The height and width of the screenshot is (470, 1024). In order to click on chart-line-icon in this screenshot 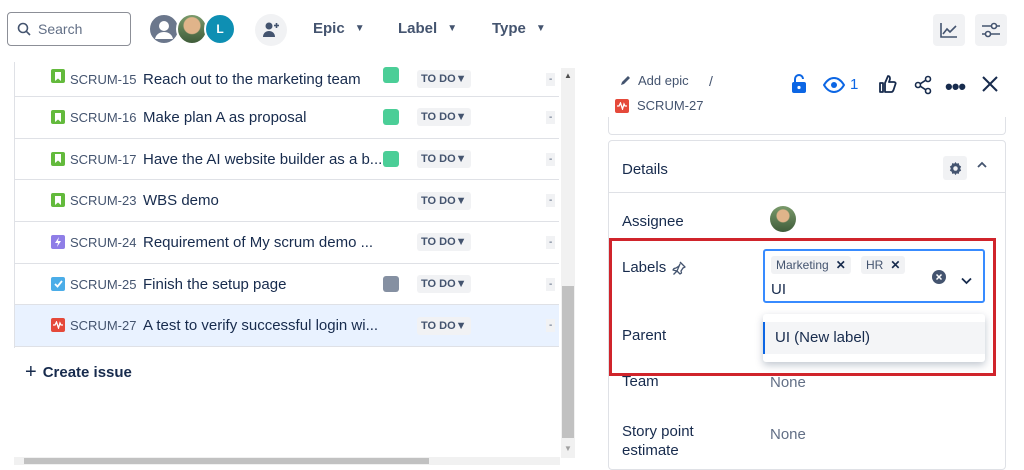, I will do `click(948, 30)`.